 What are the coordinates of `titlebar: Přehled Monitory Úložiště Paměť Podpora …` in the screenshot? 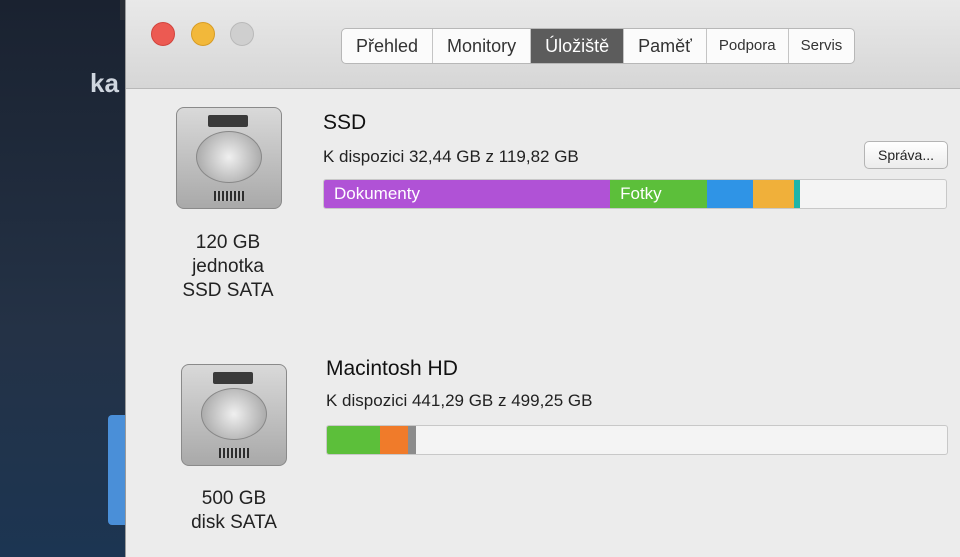 It's located at (543, 44).